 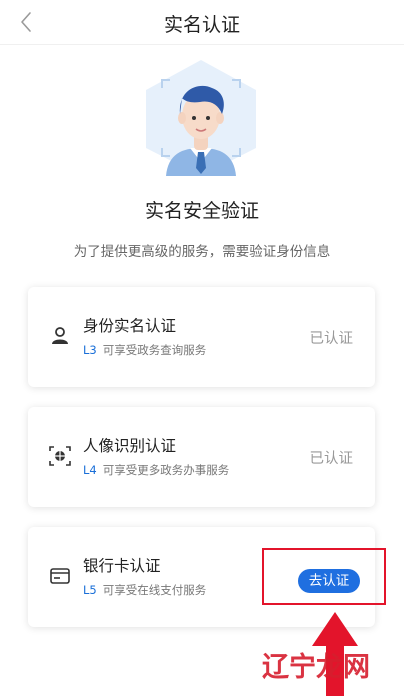 I want to click on card-subtitle: L5 可享受在线支付服务, so click(x=144, y=590).